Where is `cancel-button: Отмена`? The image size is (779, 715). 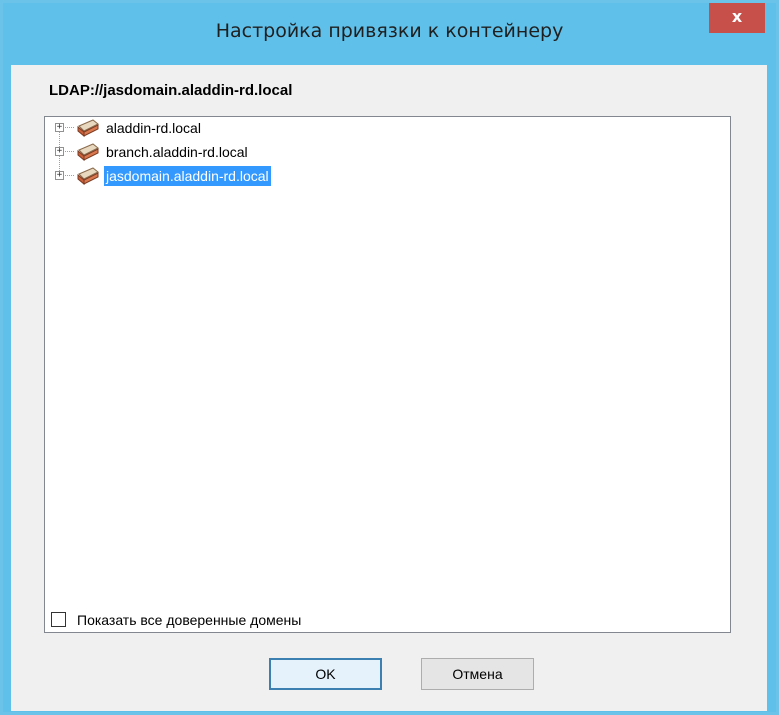
cancel-button: Отмена is located at coordinates (477, 674).